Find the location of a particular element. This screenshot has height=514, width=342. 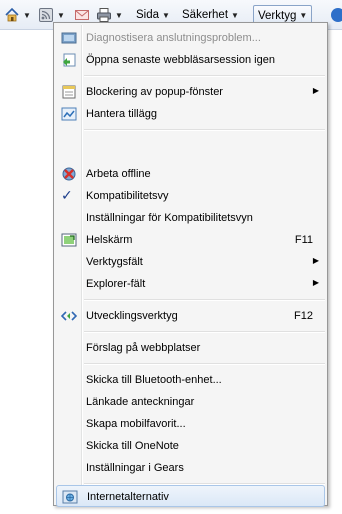

menu-item-dev-tools: Utvecklingsverktyg F12 is located at coordinates (190, 316).